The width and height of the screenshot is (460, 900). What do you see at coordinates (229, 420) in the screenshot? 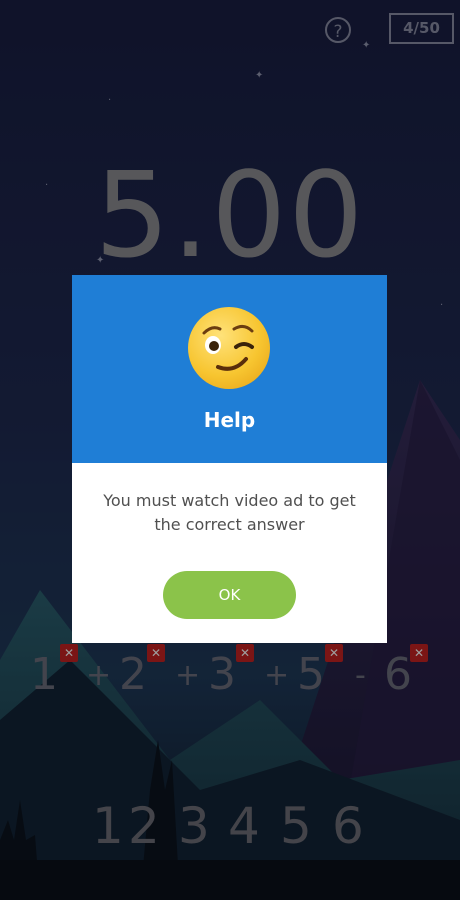
I see `dialog-title: Help` at bounding box center [229, 420].